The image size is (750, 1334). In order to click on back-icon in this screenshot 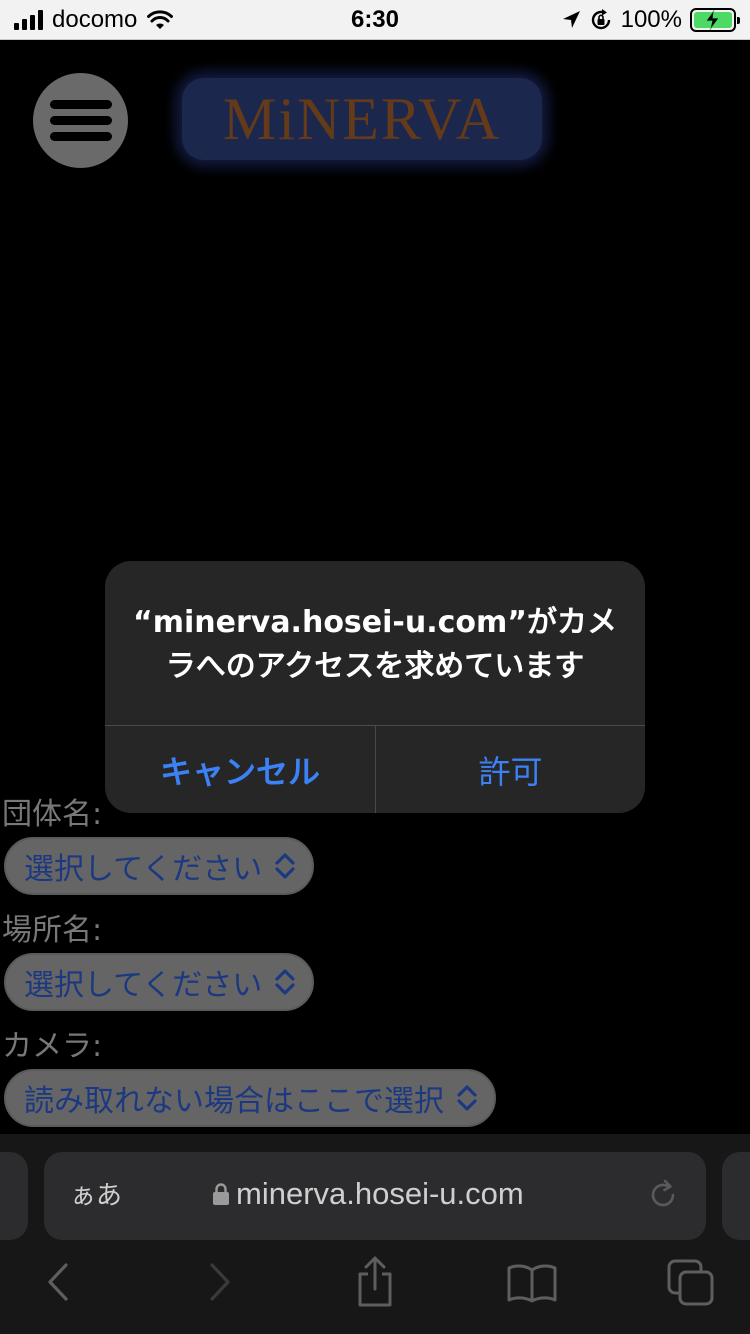, I will do `click(59, 1282)`.